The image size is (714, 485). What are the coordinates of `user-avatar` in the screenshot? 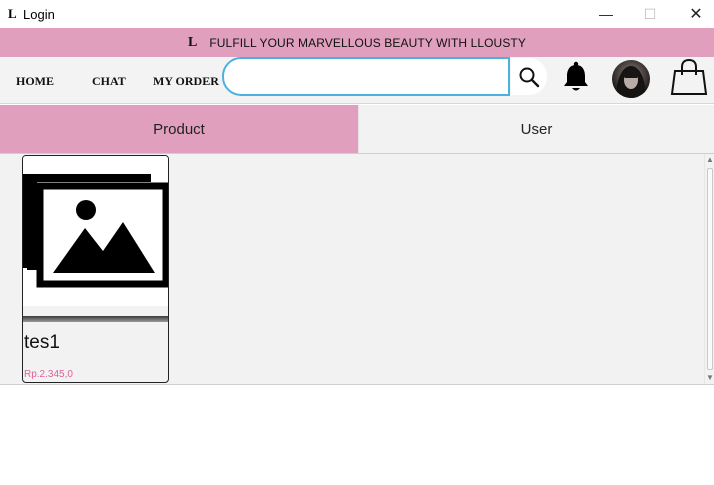 It's located at (631, 79).